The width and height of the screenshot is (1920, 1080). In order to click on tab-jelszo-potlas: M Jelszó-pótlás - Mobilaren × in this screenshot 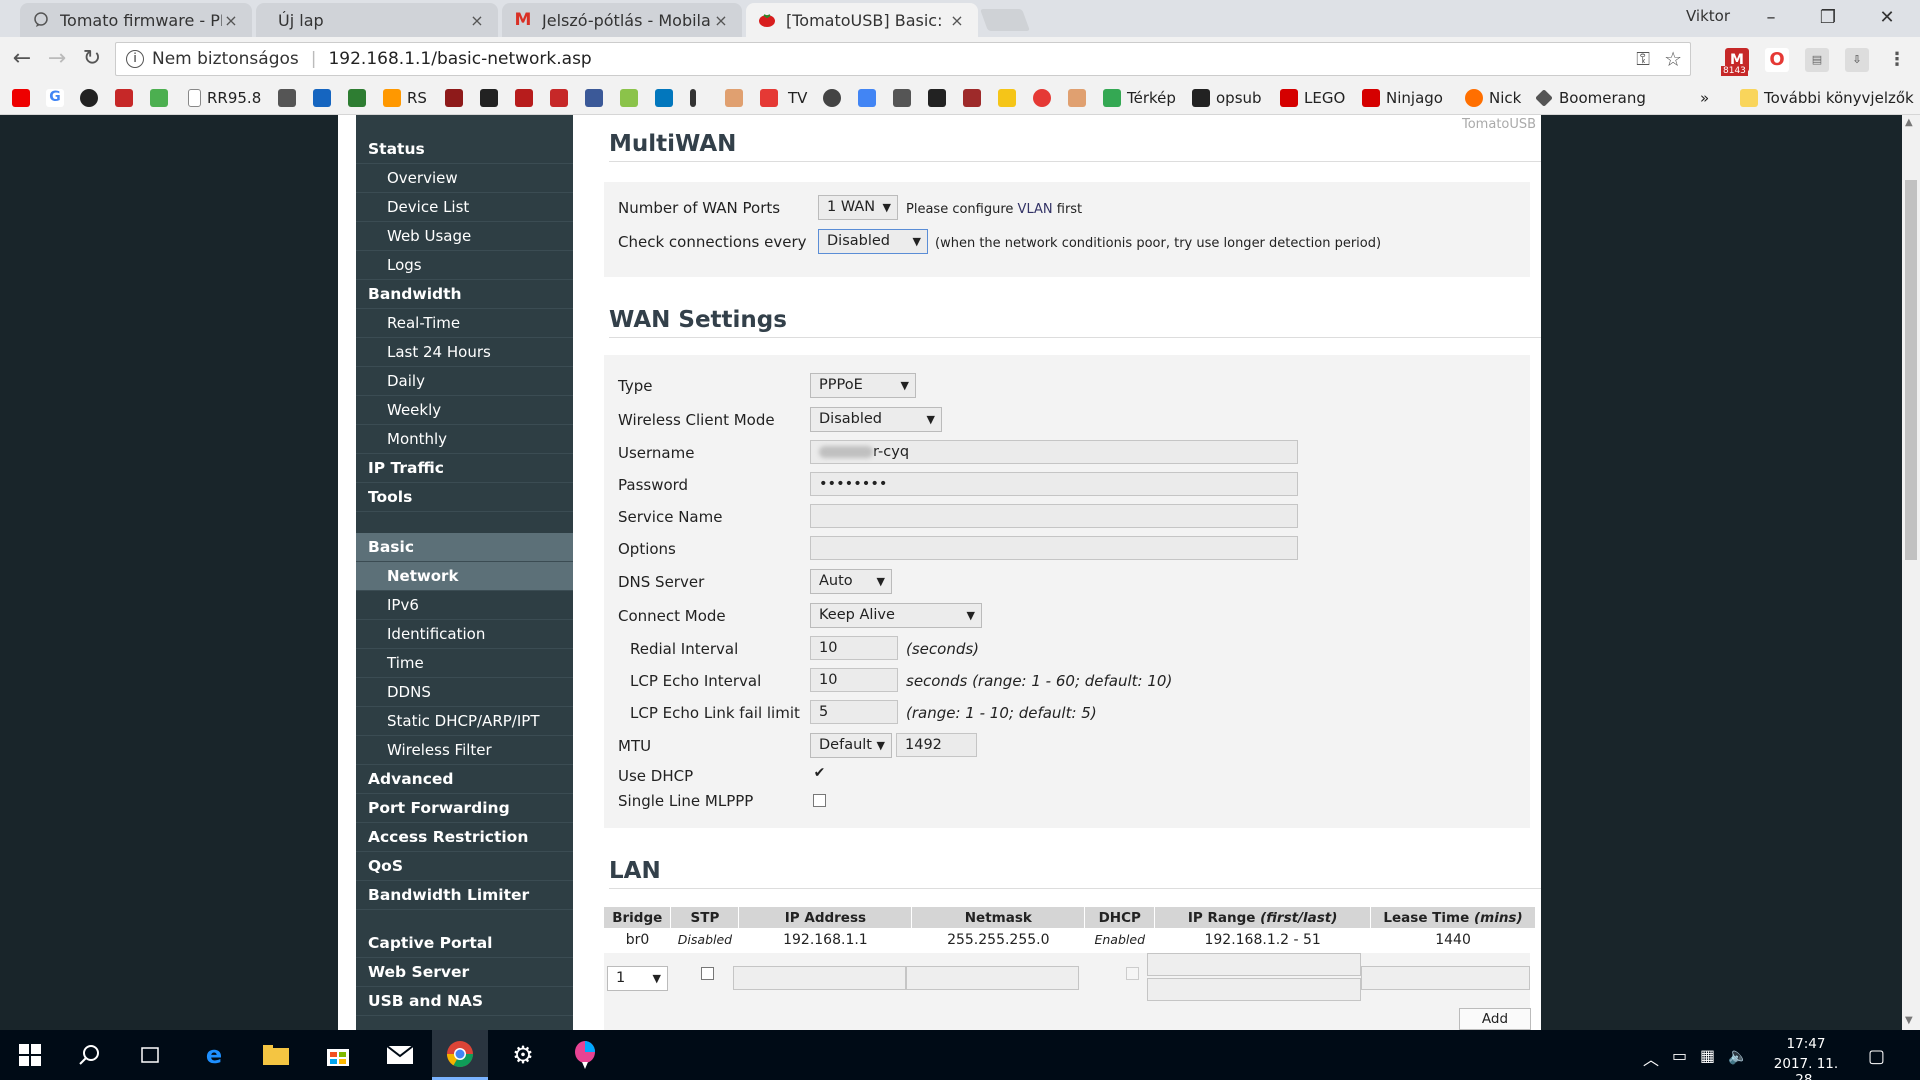, I will do `click(622, 20)`.